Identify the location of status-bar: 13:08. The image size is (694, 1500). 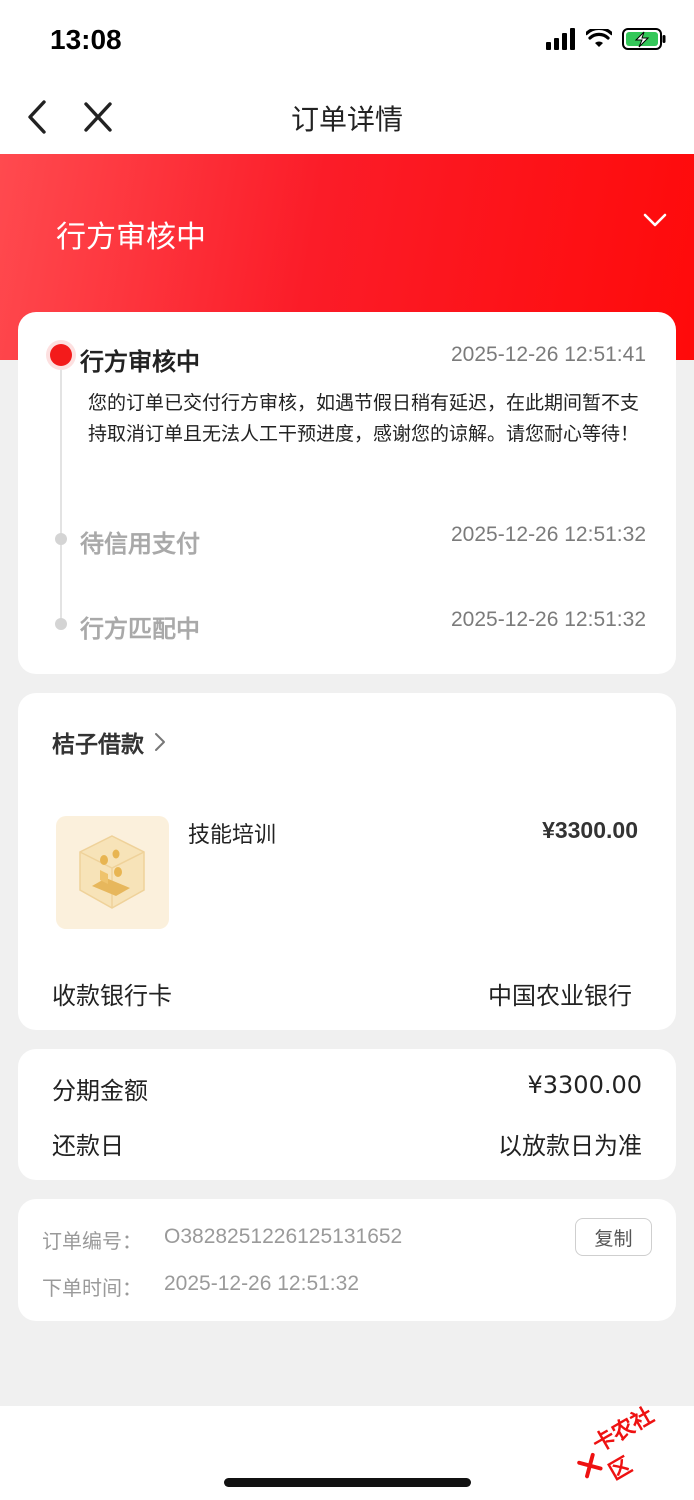
(347, 40).